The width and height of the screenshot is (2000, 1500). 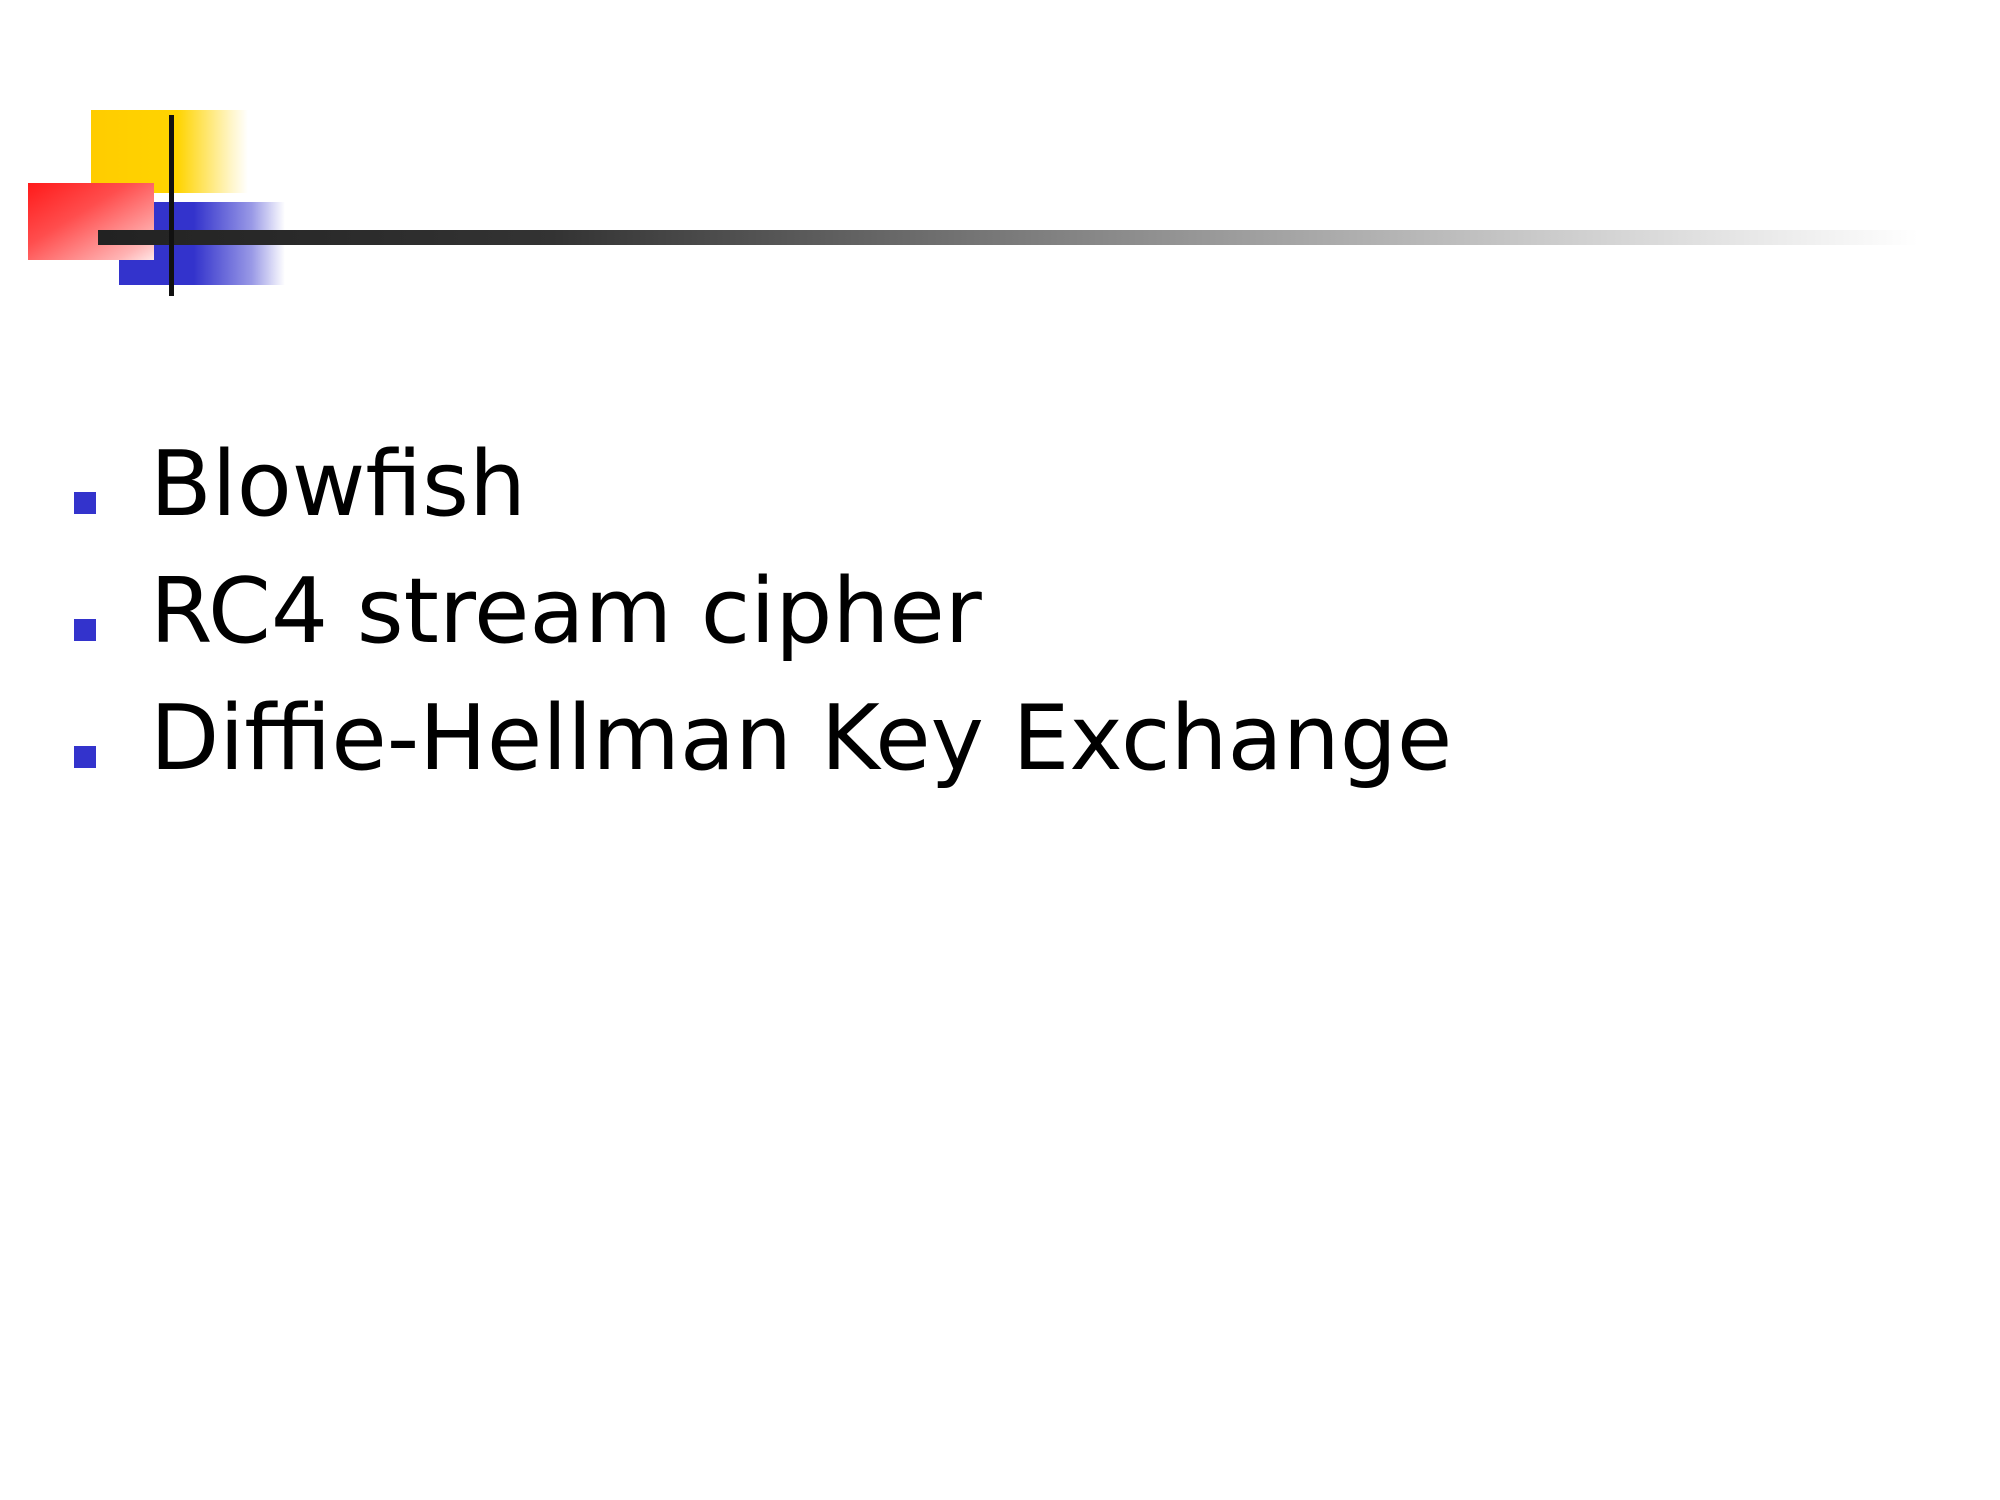 I want to click on bullet-text: Diffie-Hellman Key Exchange, so click(x=801, y=738).